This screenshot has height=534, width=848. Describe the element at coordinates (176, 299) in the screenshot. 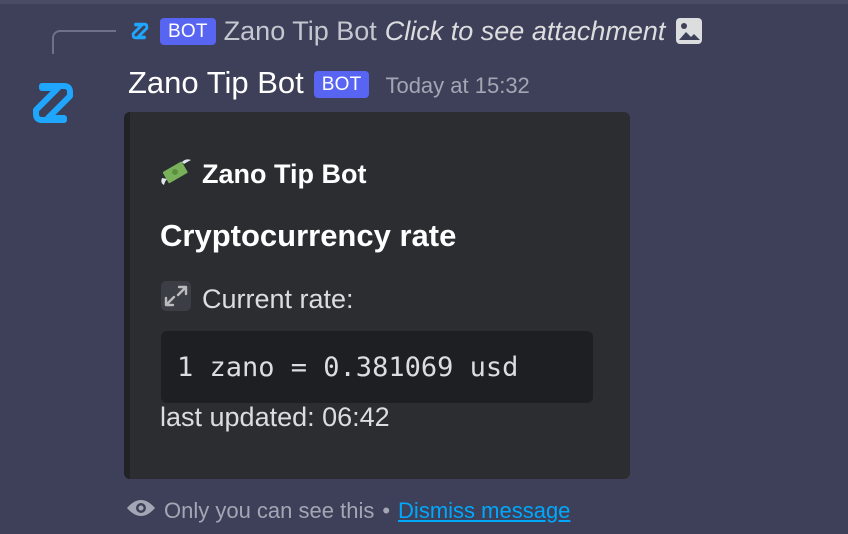

I see `exchange-arrows-icon` at that location.